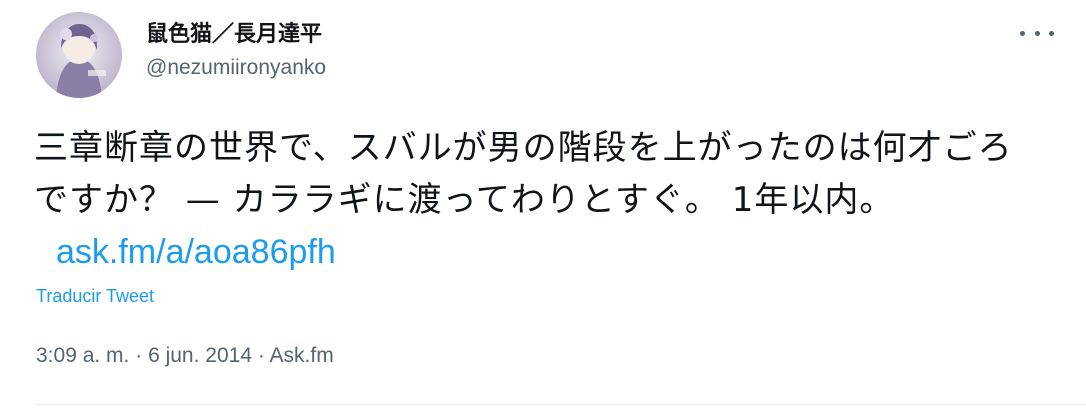 The width and height of the screenshot is (1086, 414). I want to click on more-options-button, so click(1037, 33).